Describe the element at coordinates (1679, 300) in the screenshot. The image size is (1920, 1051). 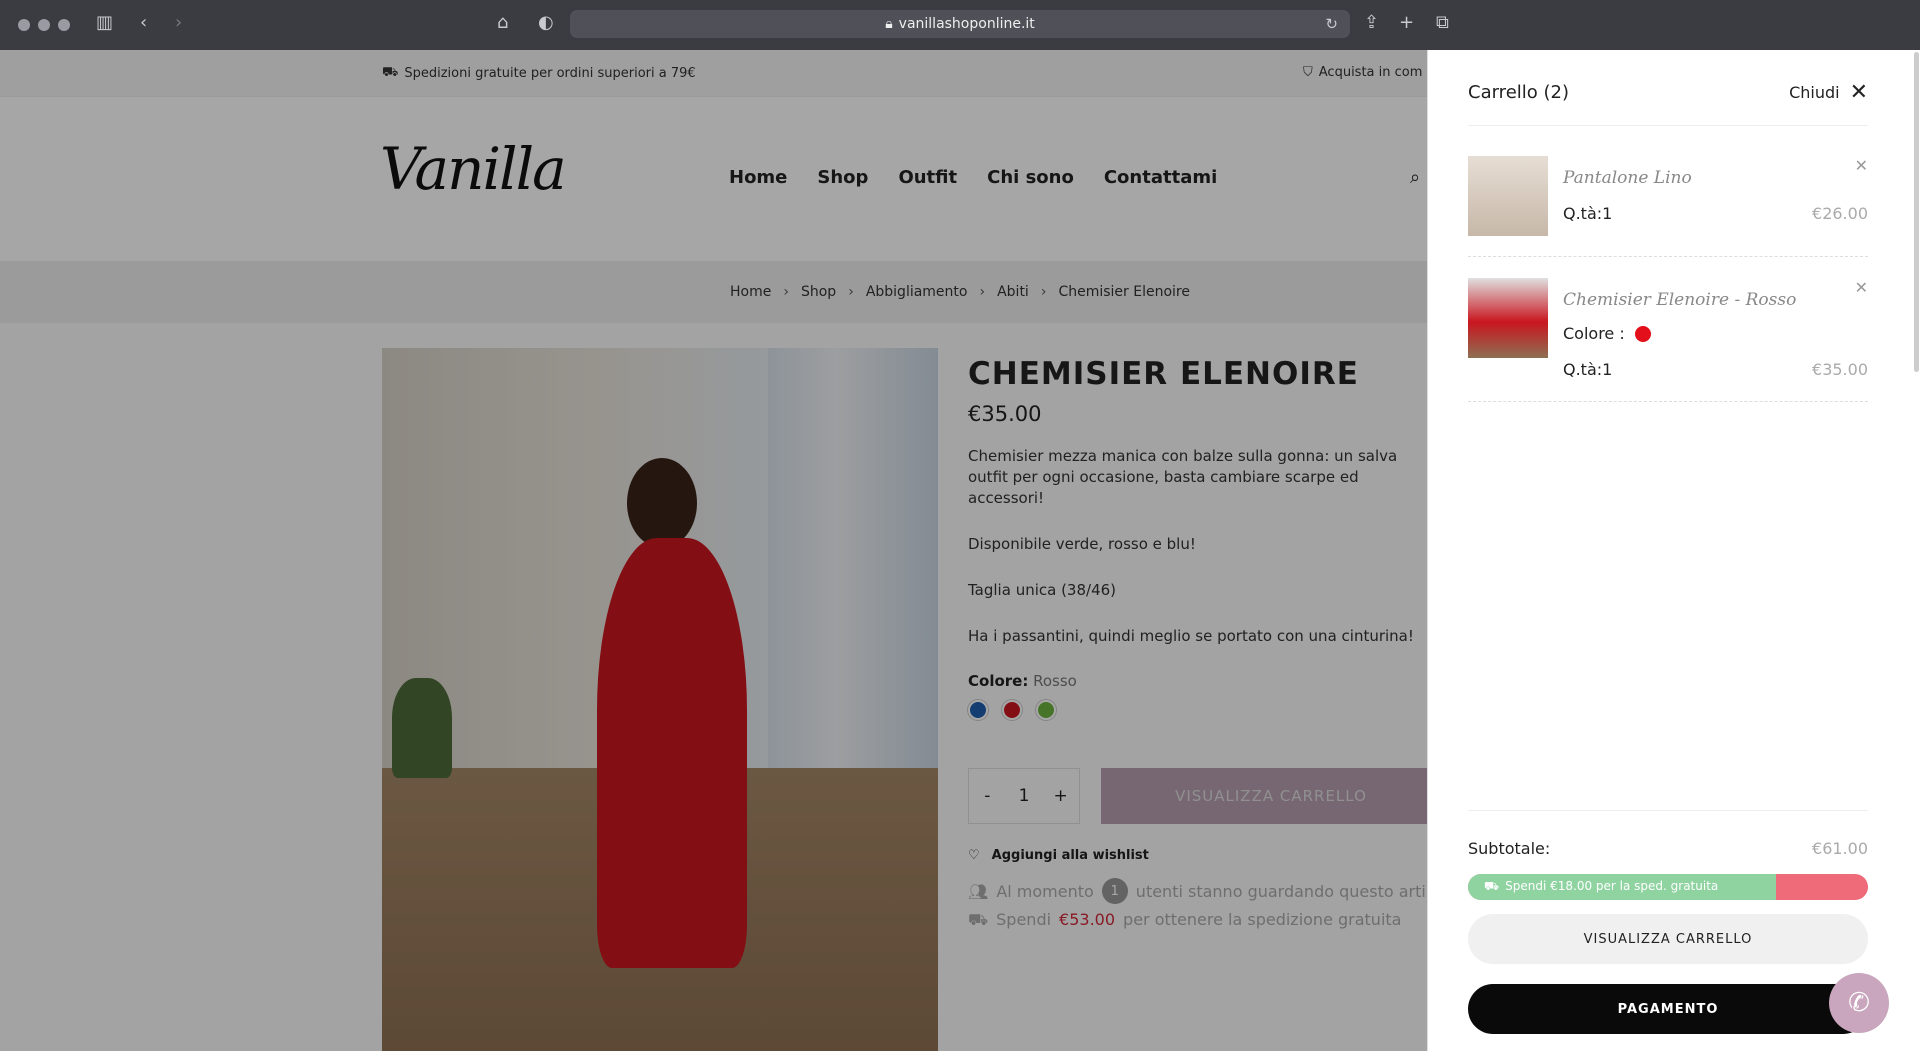
I see `cart-item-name: Chemisier Elenoire - Rosso` at that location.